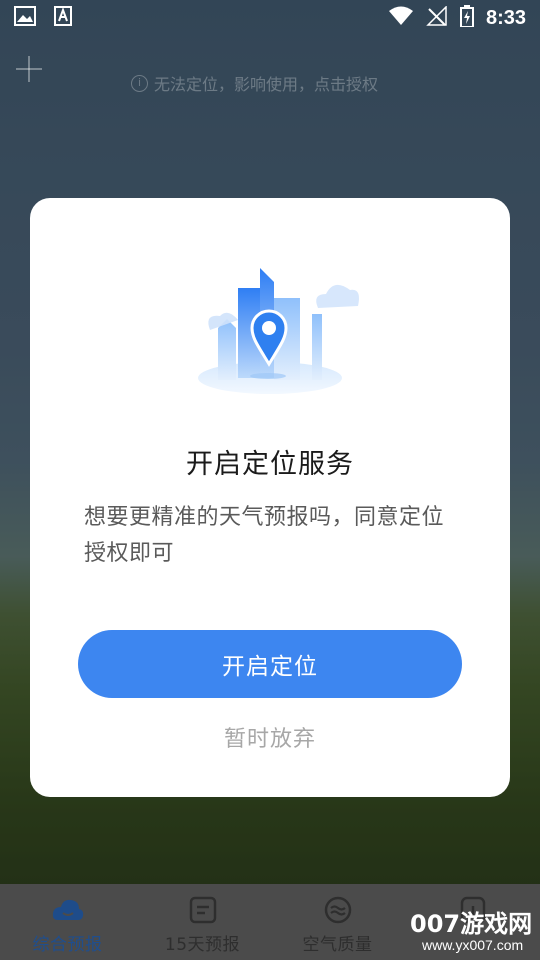 The height and width of the screenshot is (960, 540). What do you see at coordinates (270, 664) in the screenshot?
I see `enable-location-button: 开启定位` at bounding box center [270, 664].